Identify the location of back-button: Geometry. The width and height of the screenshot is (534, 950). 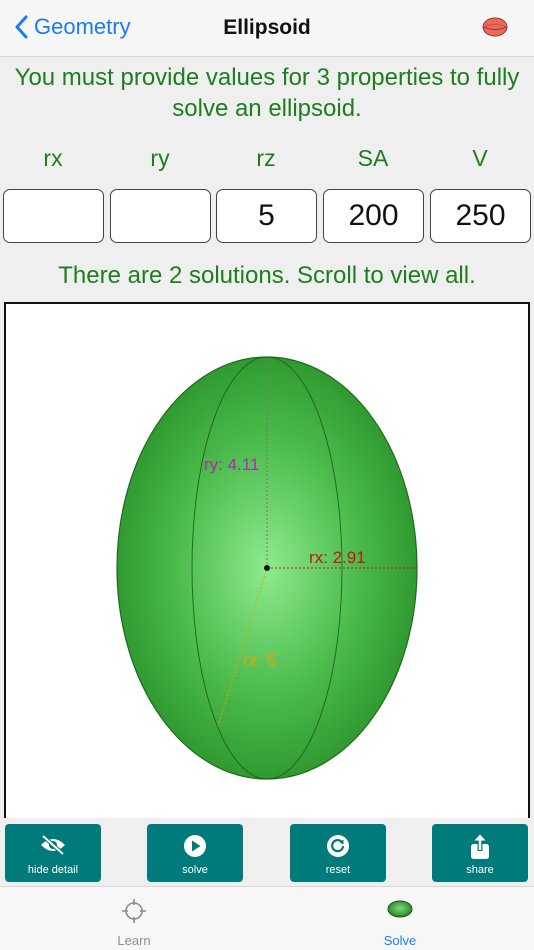
(72, 27).